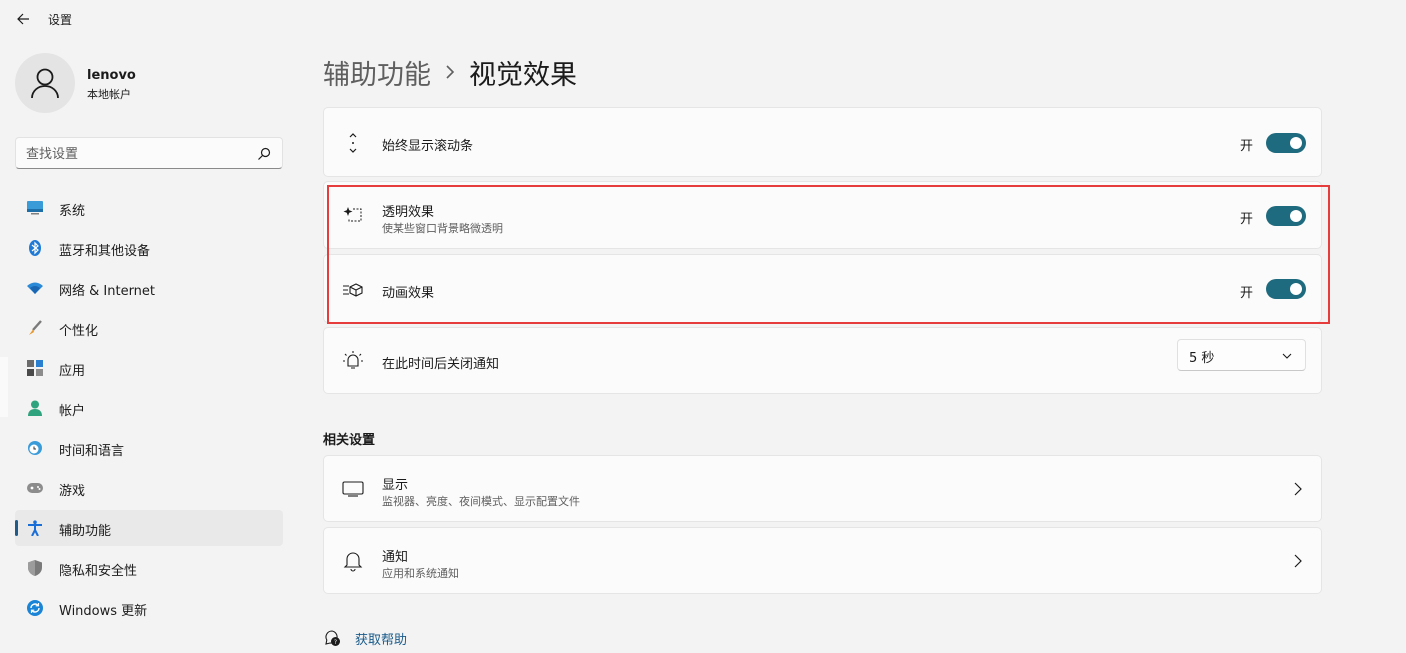  I want to click on sidebar-item-privacy: 隐私和安全性, so click(149, 568).